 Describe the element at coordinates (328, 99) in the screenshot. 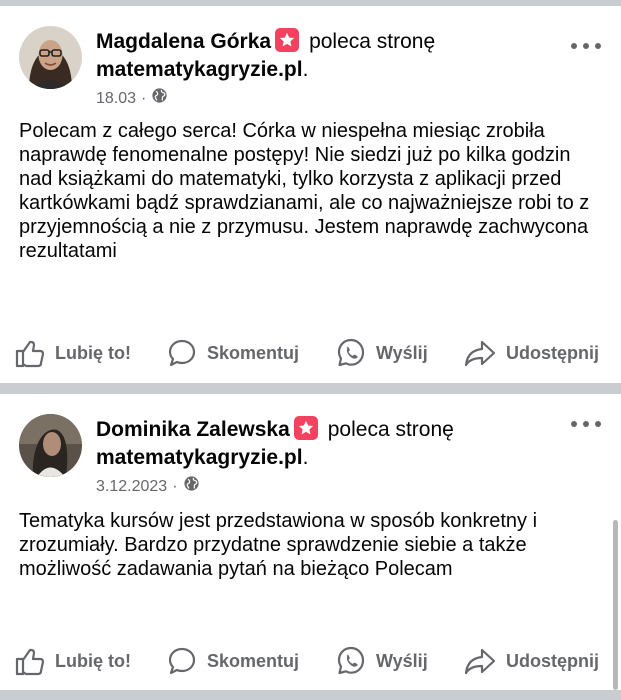

I see `post-meta: 18.03 ·` at that location.